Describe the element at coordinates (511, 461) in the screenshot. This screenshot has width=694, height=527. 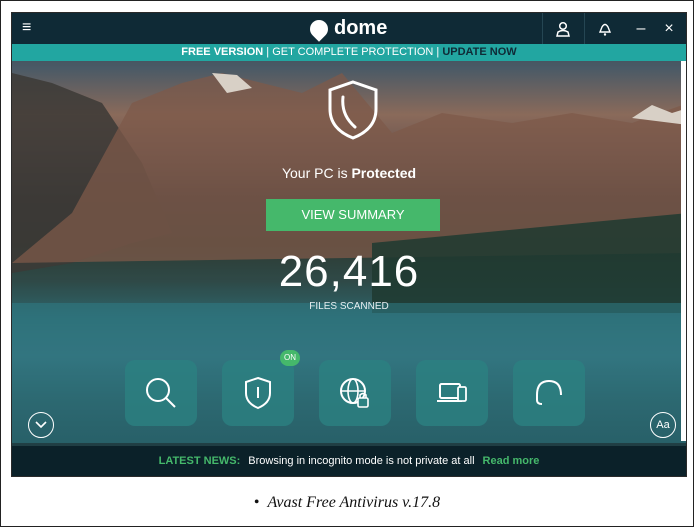
I see `read-more-link: Read more` at that location.